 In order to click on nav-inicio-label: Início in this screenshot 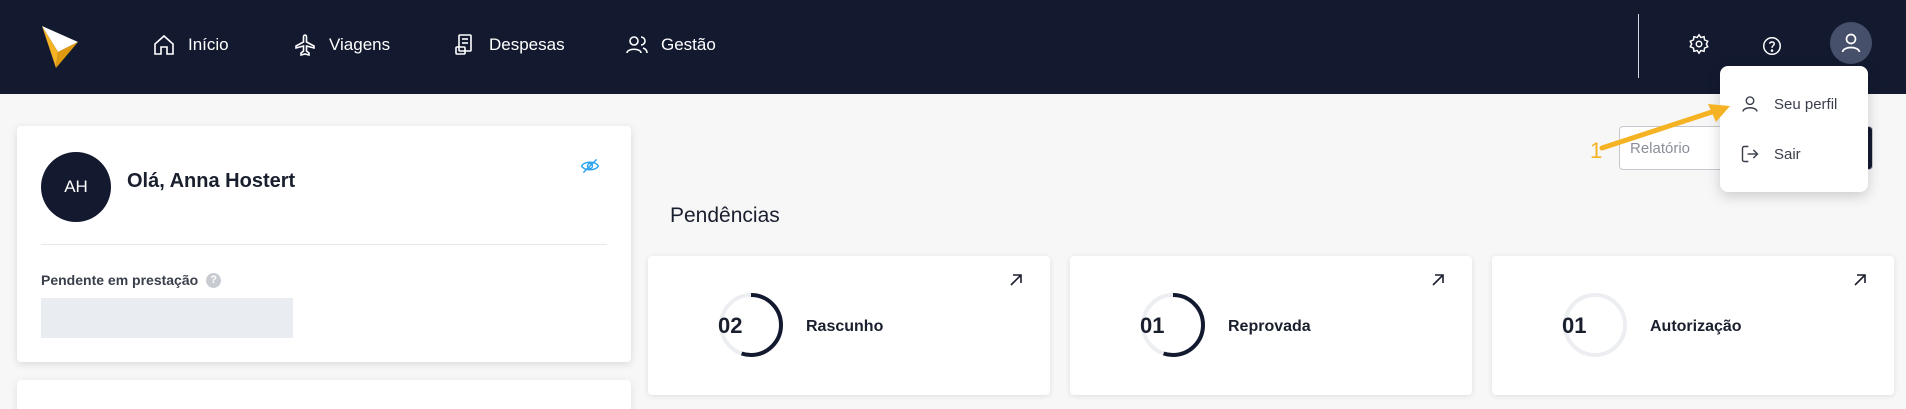, I will do `click(208, 44)`.